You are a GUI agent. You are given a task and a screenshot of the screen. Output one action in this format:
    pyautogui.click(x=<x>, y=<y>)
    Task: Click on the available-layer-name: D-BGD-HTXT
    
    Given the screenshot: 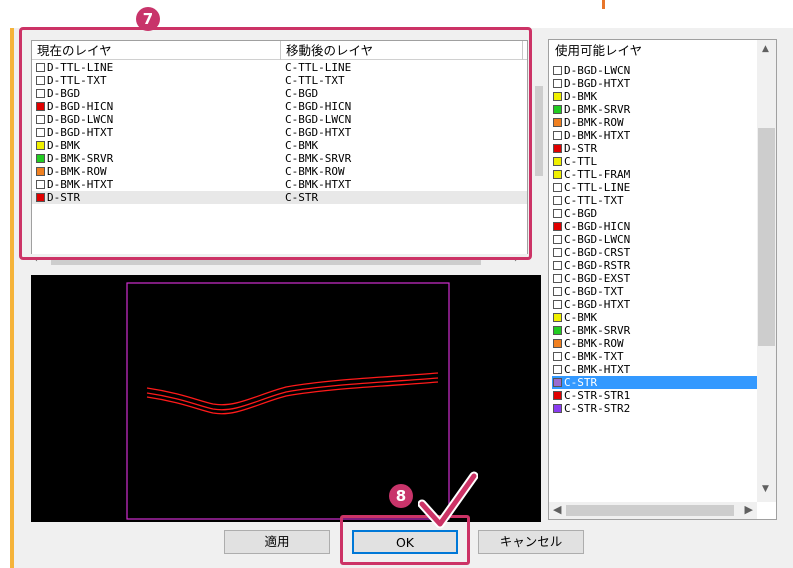 What is the action you would take?
    pyautogui.click(x=597, y=83)
    